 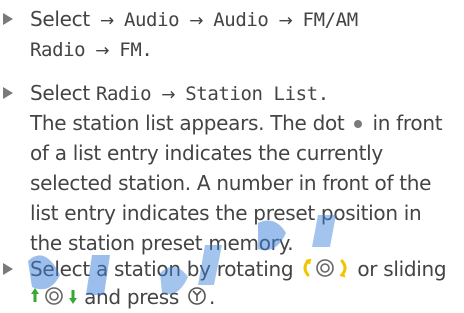 I want to click on menu-fm: FM., so click(x=136, y=50).